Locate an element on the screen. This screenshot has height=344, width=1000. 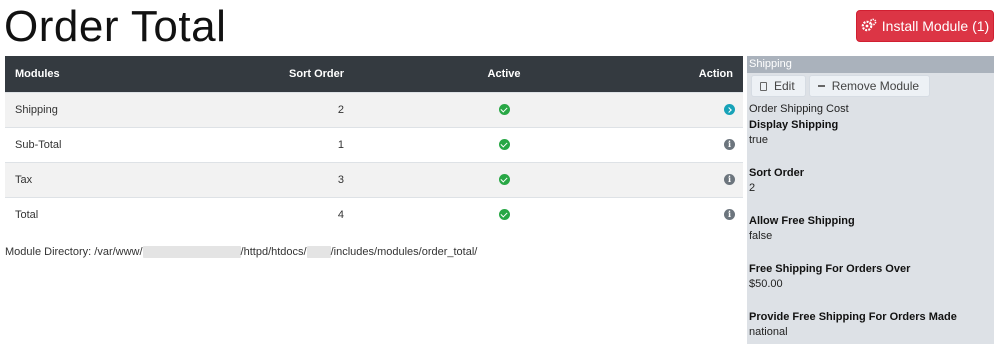
remove-module-button: Remove Module is located at coordinates (869, 86).